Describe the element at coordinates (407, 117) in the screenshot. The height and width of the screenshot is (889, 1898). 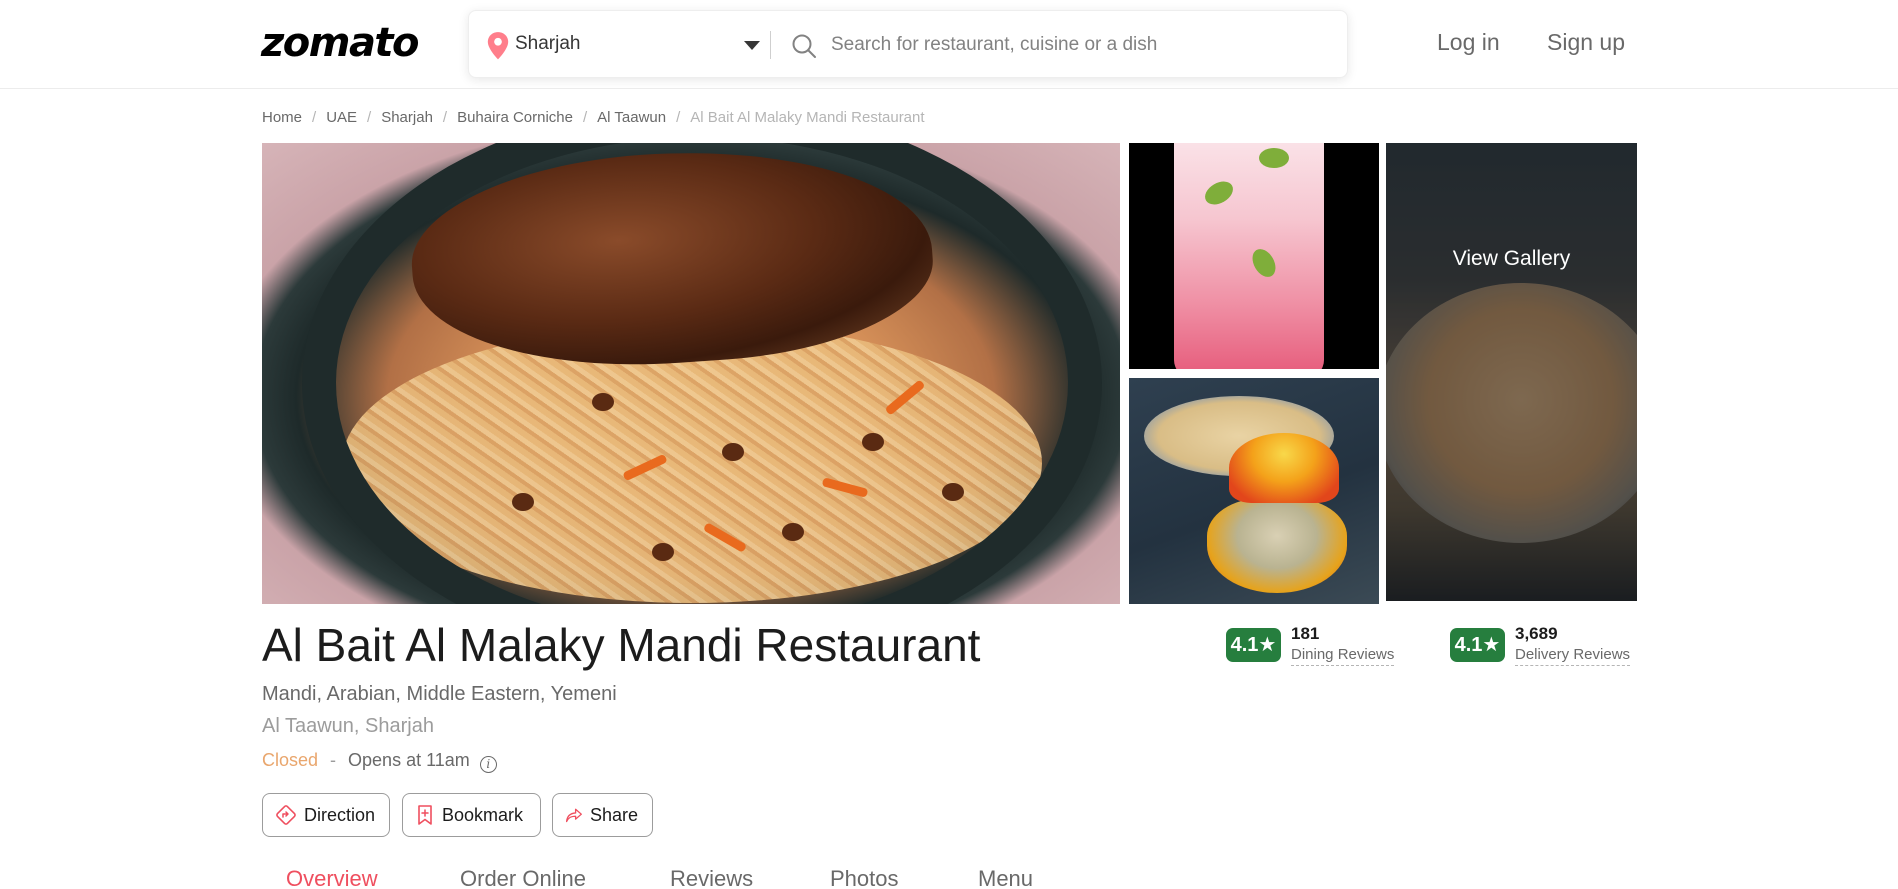
I see `breadcrumb-city: Sharjah` at that location.